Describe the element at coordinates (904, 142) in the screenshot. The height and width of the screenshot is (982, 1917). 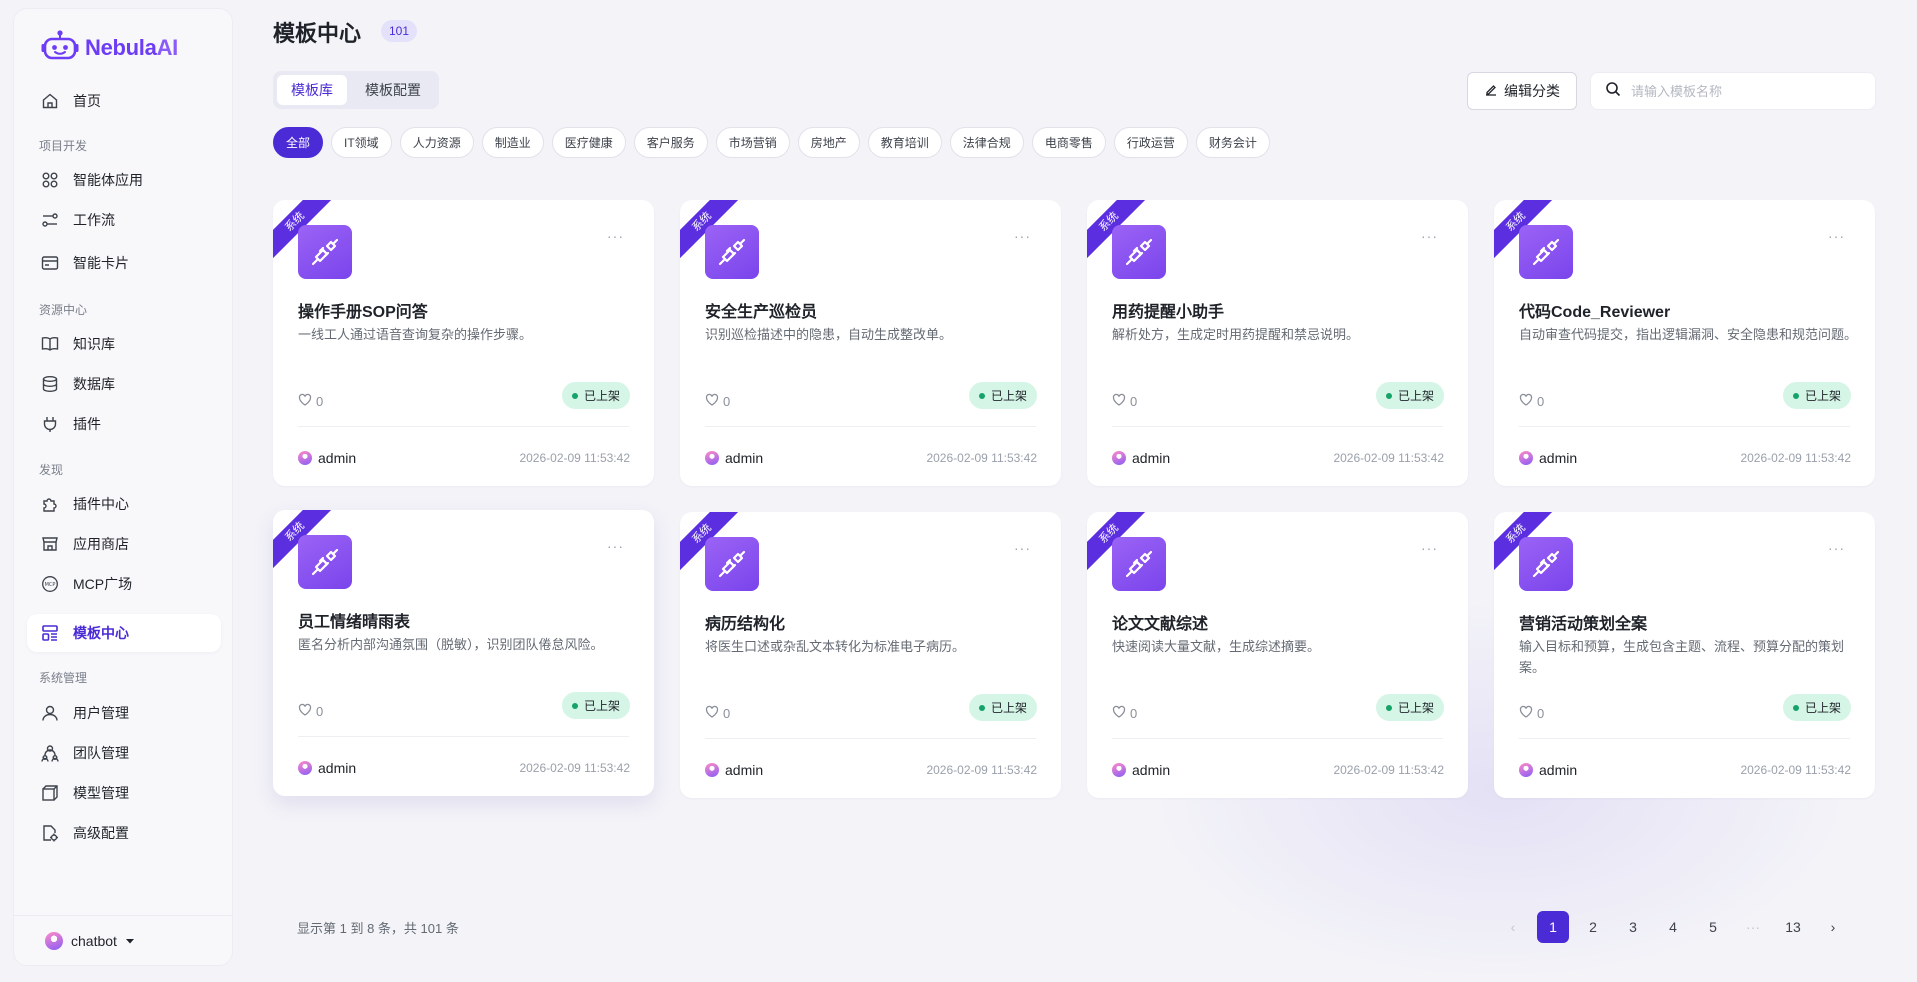
I see `category-chip: 教育培训` at that location.